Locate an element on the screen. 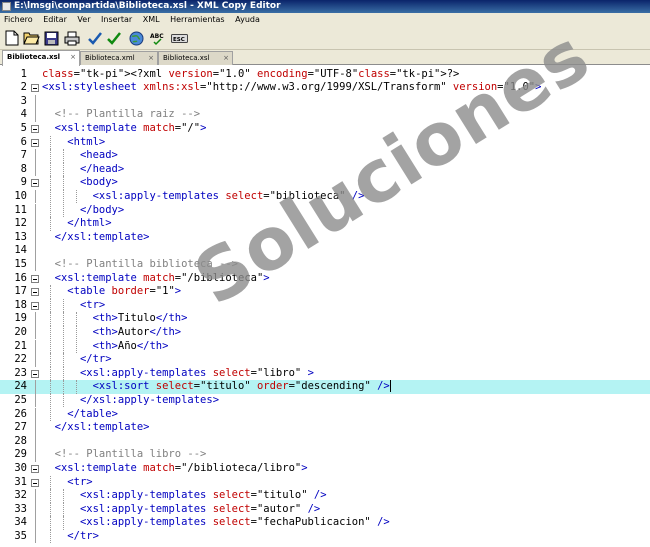  line-number: 31 is located at coordinates (20, 481).